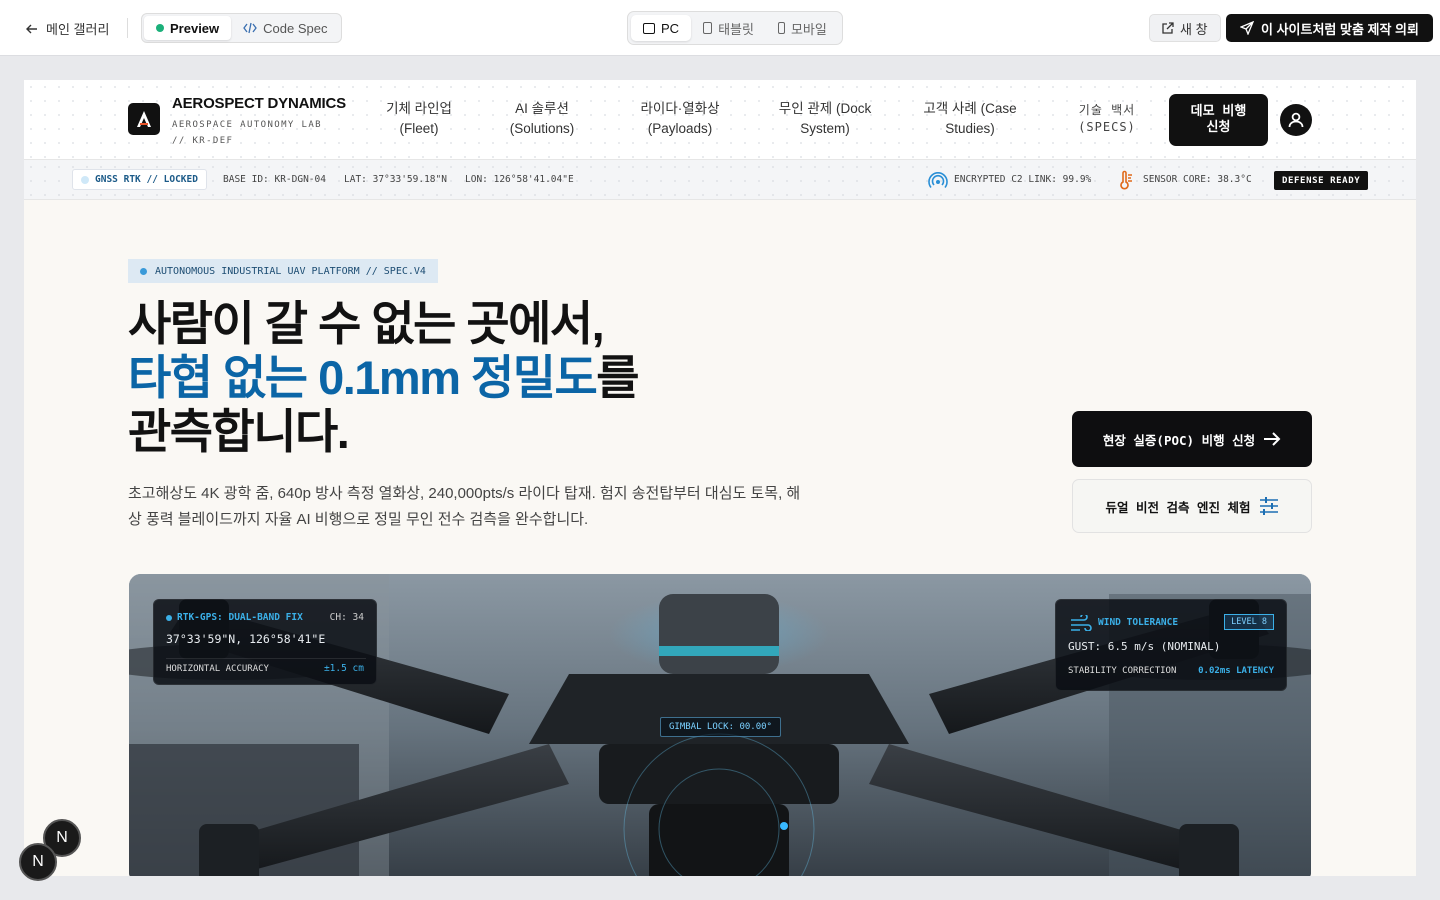  What do you see at coordinates (419, 108) in the screenshot?
I see `nav-label: 기체 라인업` at bounding box center [419, 108].